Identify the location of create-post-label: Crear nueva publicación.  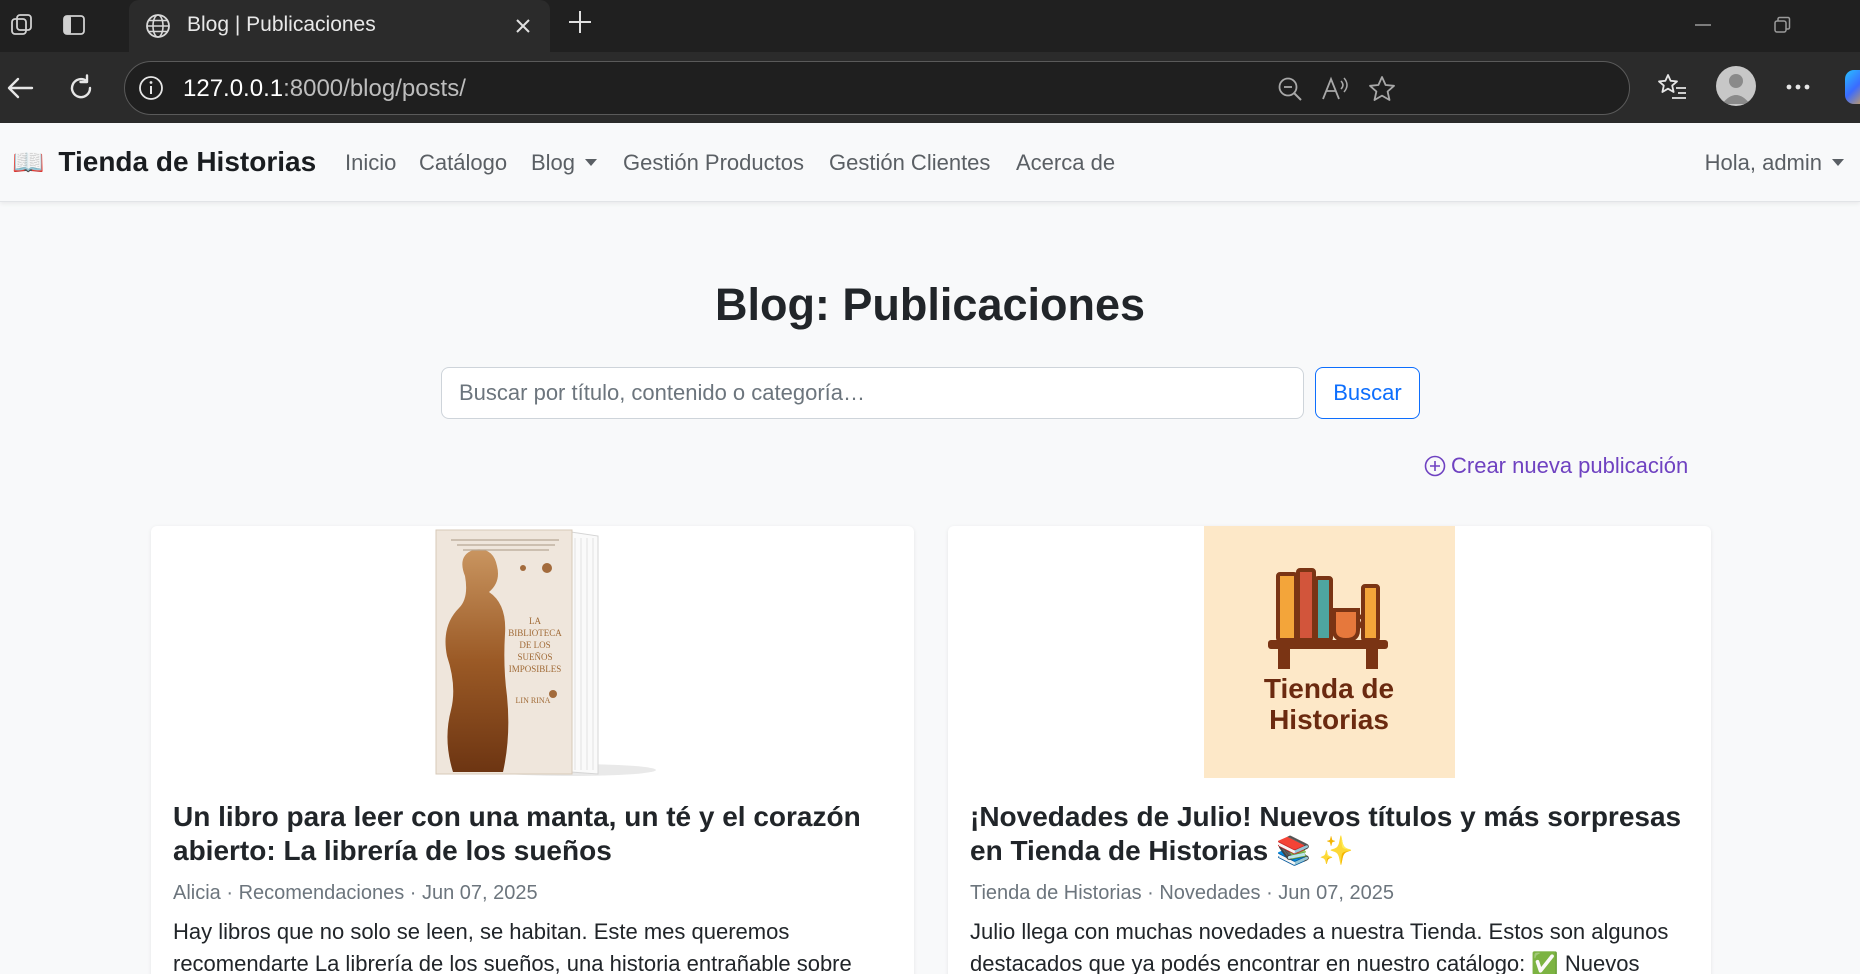
(1570, 465).